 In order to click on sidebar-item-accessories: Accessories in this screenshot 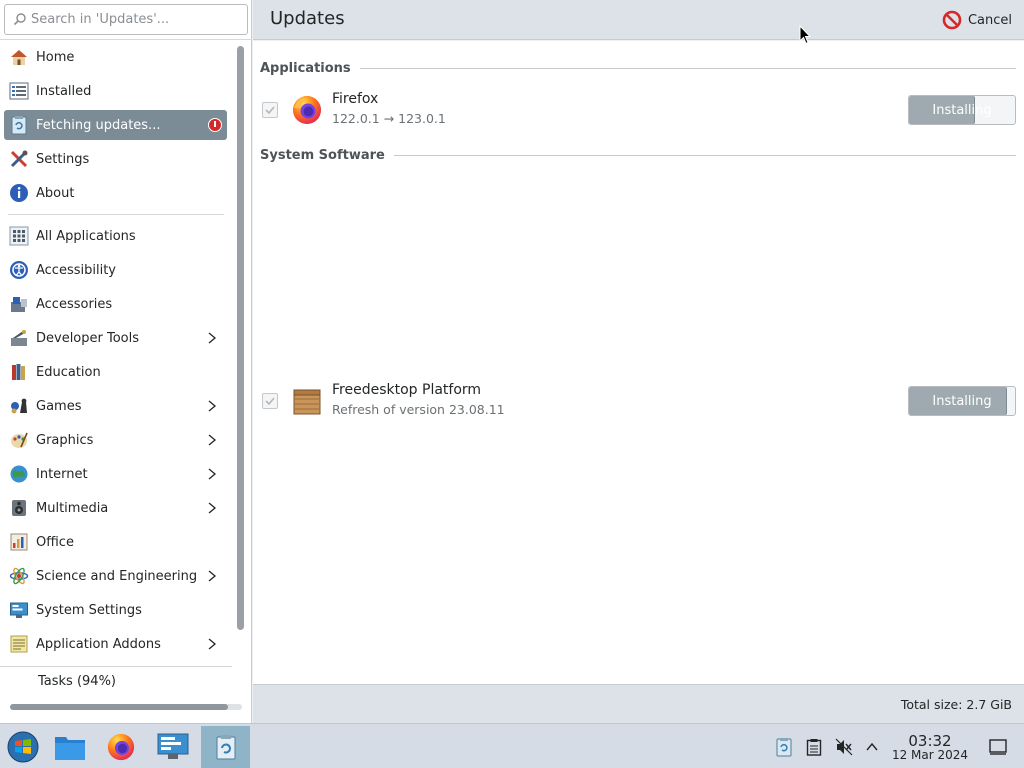, I will do `click(115, 304)`.